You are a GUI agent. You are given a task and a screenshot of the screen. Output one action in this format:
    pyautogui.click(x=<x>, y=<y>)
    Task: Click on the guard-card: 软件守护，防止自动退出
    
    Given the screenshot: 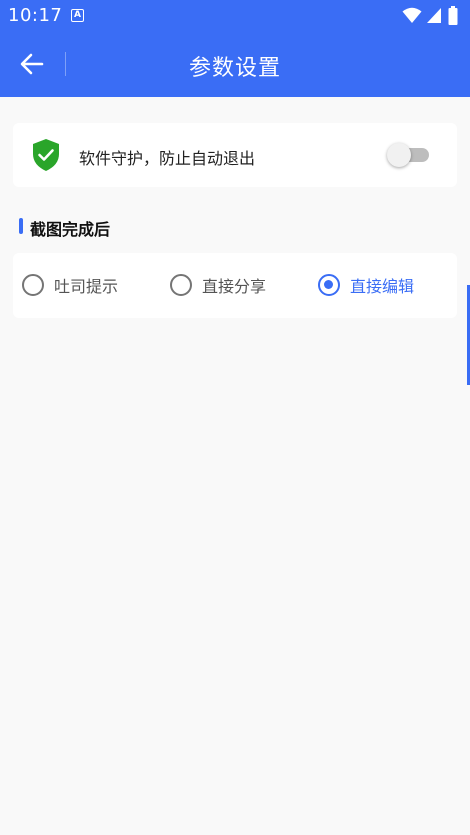 What is the action you would take?
    pyautogui.click(x=235, y=155)
    